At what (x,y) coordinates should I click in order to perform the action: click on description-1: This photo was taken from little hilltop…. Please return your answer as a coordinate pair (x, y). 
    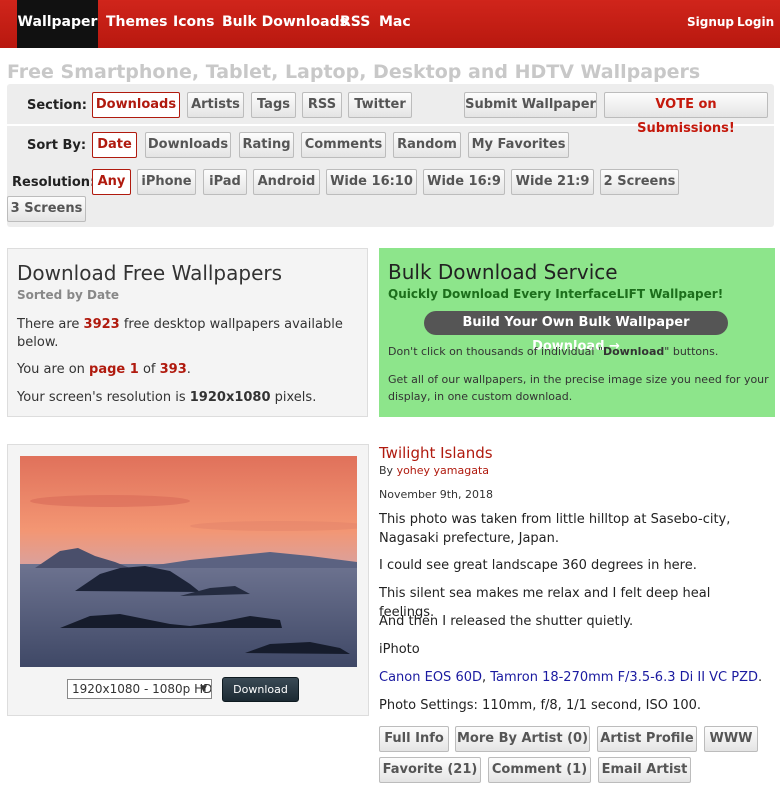
    Looking at the image, I should click on (555, 529).